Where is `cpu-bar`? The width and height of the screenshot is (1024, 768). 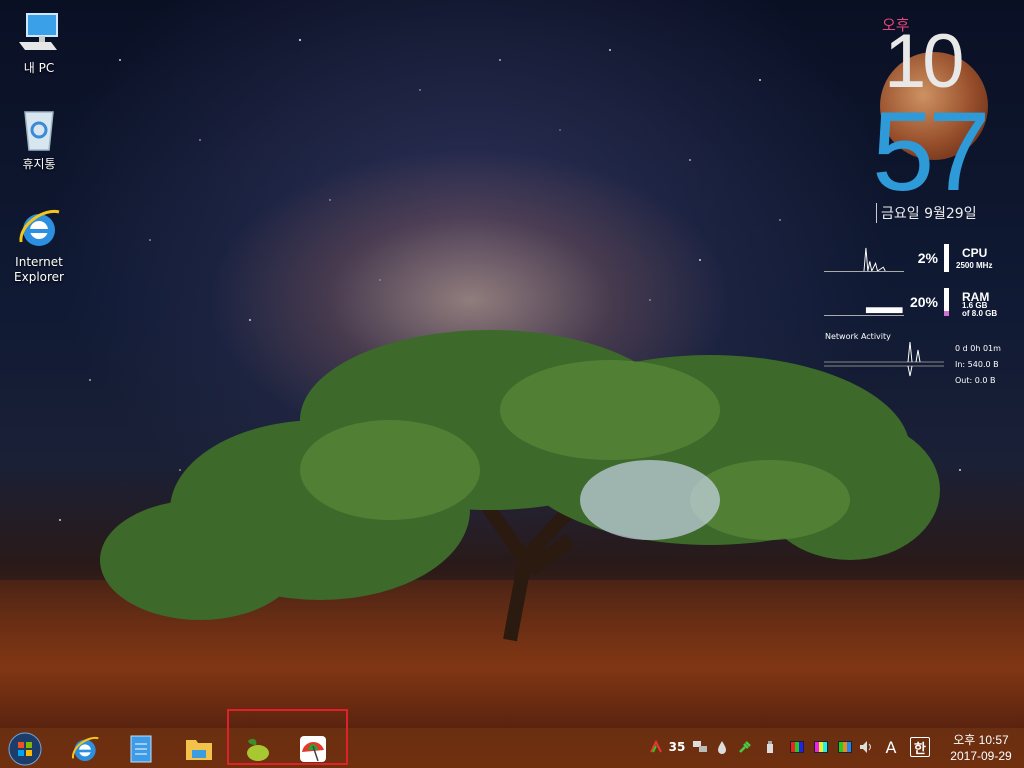 cpu-bar is located at coordinates (946, 258).